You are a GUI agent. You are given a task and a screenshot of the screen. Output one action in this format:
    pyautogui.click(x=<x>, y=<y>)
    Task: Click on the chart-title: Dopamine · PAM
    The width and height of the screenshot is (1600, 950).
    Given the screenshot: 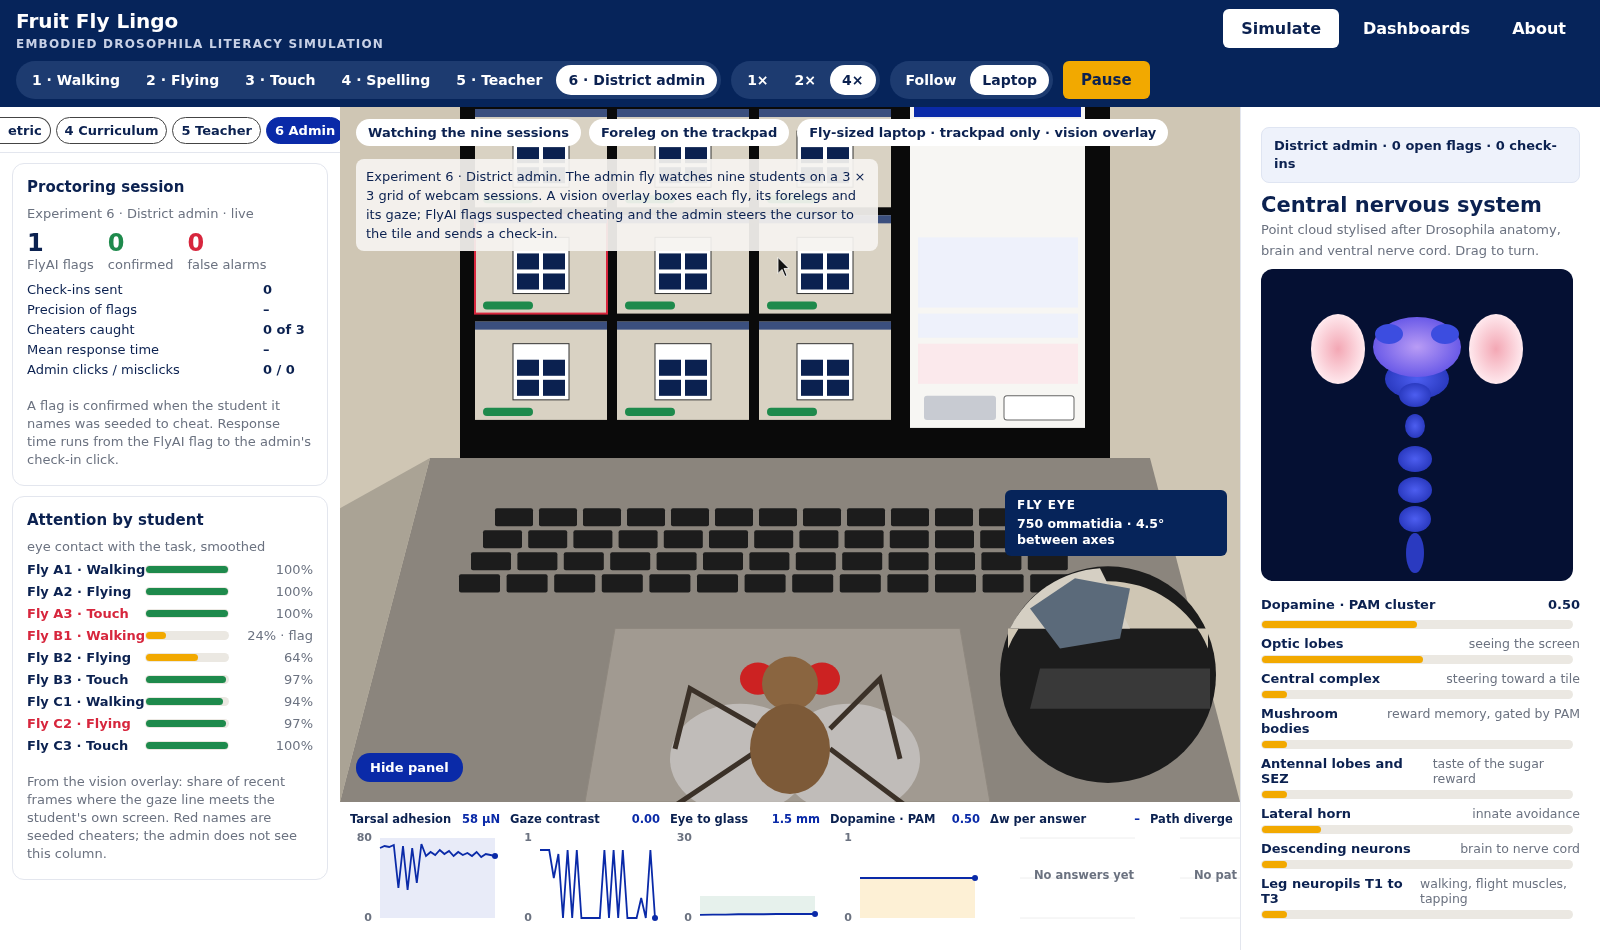 What is the action you would take?
    pyautogui.click(x=883, y=819)
    